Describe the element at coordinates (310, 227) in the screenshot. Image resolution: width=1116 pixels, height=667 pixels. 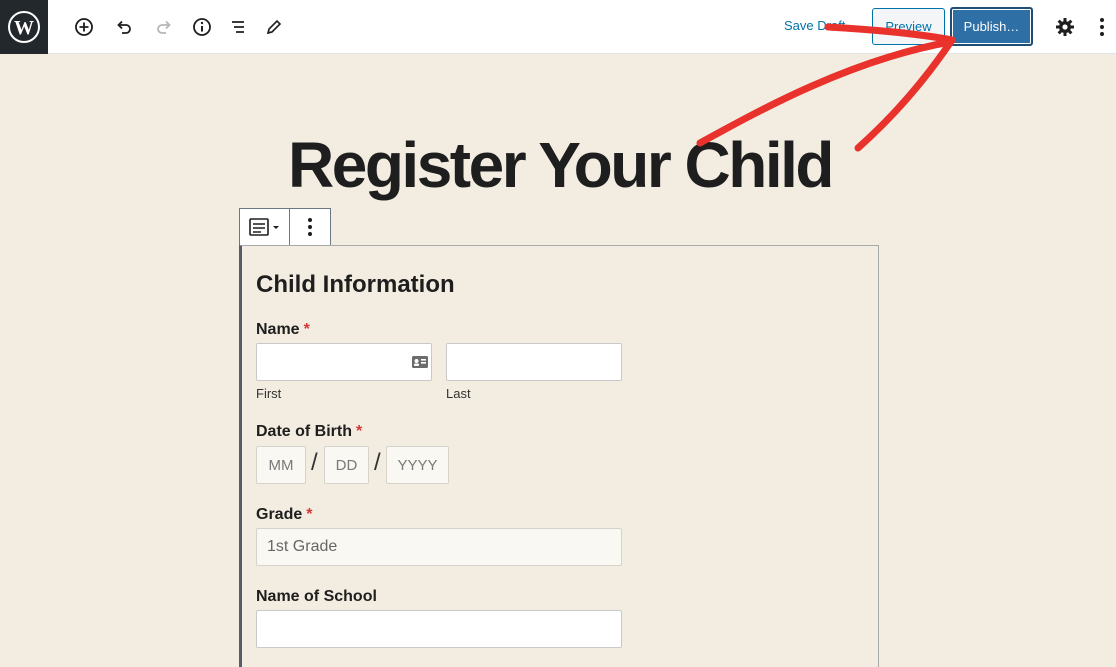
I see `block-more-options-icon` at that location.